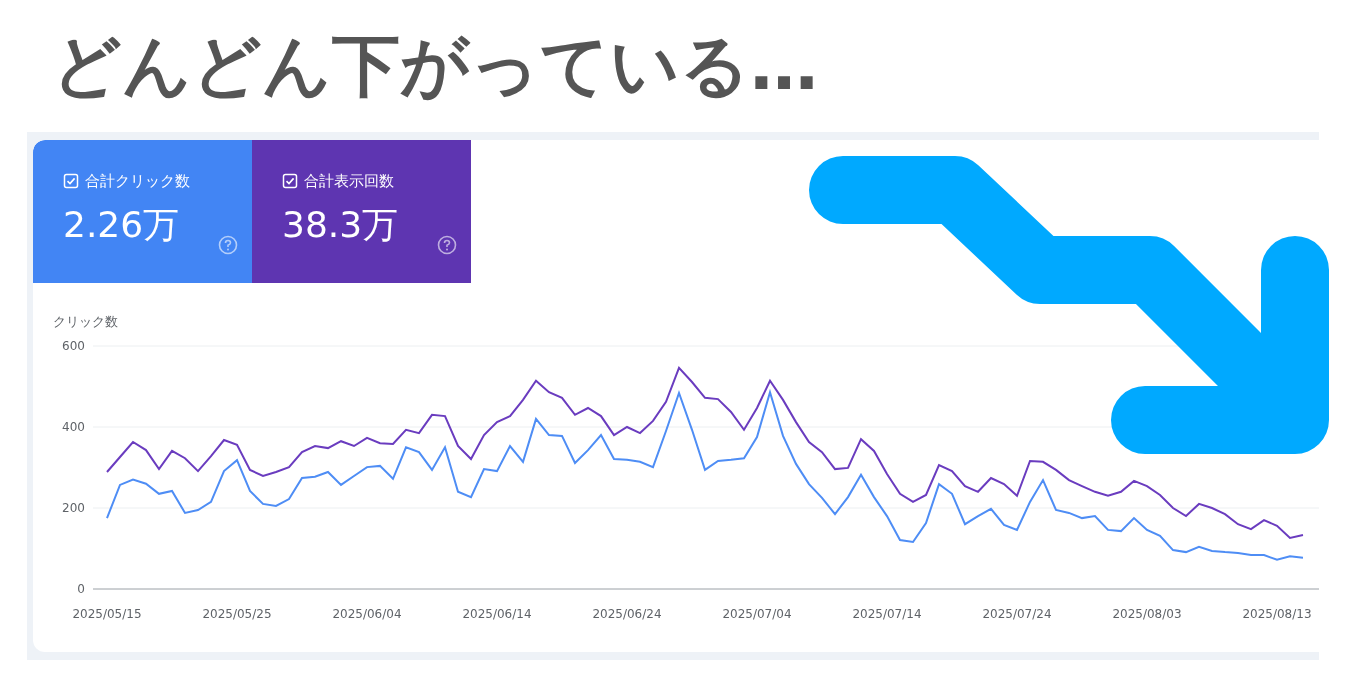 Image resolution: width=1366 pixels, height=697 pixels. Describe the element at coordinates (757, 614) in the screenshot. I see `x-tick-label: 2025/07/04` at that location.